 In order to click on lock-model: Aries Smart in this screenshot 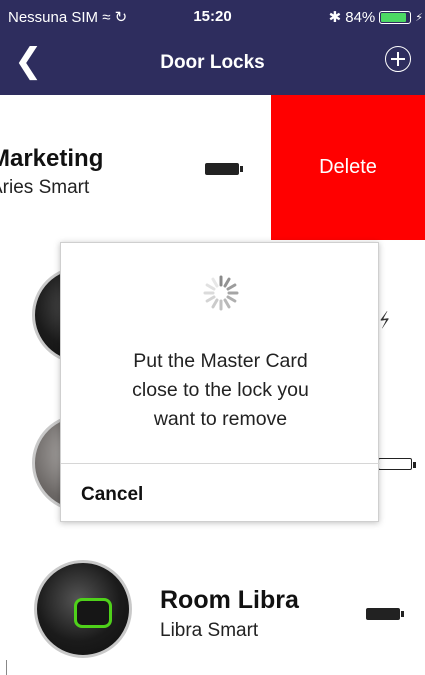, I will do `click(45, 187)`.